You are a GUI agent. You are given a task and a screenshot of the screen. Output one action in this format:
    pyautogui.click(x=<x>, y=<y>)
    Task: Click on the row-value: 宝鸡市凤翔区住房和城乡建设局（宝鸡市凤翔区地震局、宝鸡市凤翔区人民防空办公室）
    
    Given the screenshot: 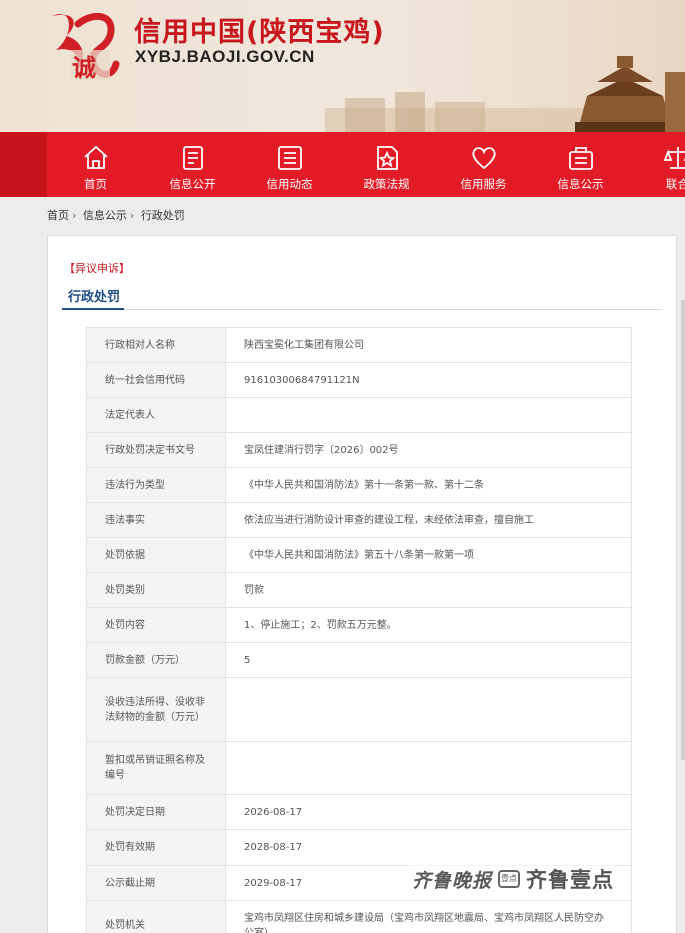 What is the action you would take?
    pyautogui.click(x=428, y=916)
    